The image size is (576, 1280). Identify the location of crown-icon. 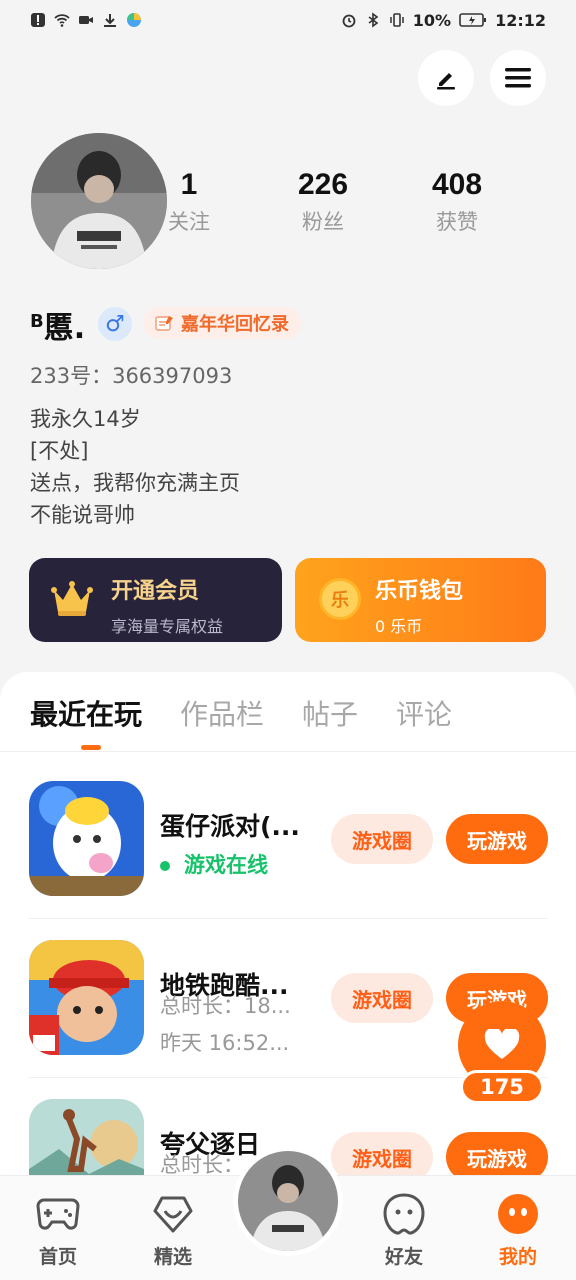
(72, 598).